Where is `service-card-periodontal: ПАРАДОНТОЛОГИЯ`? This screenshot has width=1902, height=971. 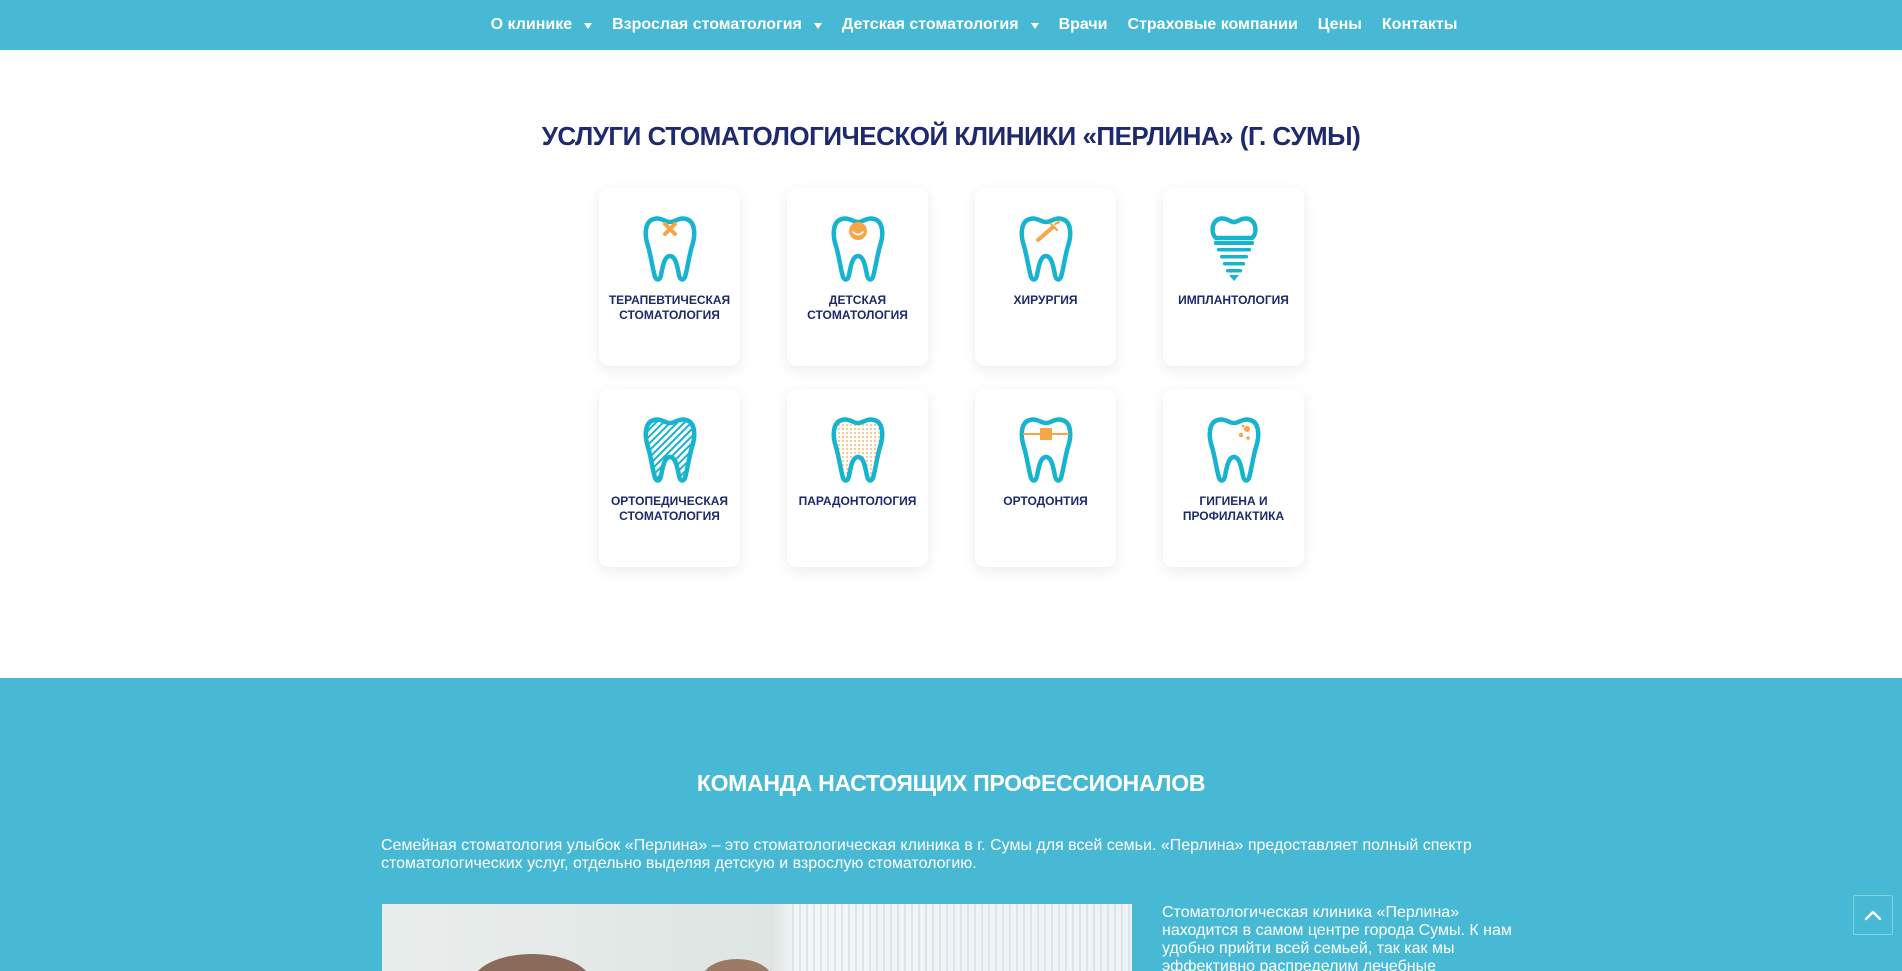
service-card-periodontal: ПАРАДОНТОЛОГИЯ is located at coordinates (857, 478).